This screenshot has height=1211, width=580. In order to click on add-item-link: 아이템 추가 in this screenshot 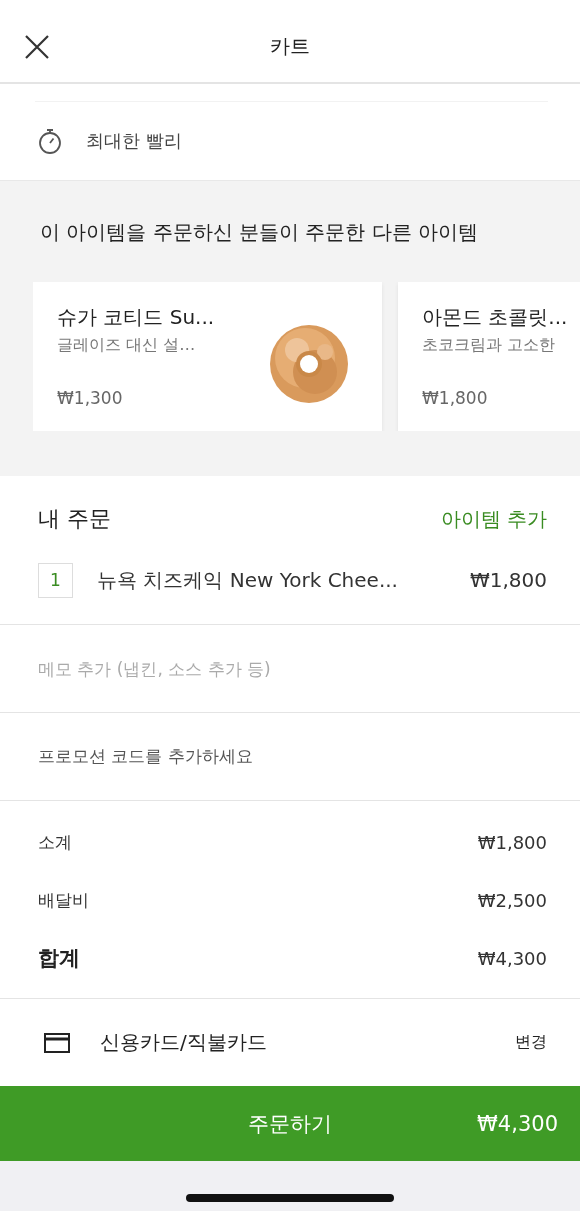, I will do `click(493, 519)`.